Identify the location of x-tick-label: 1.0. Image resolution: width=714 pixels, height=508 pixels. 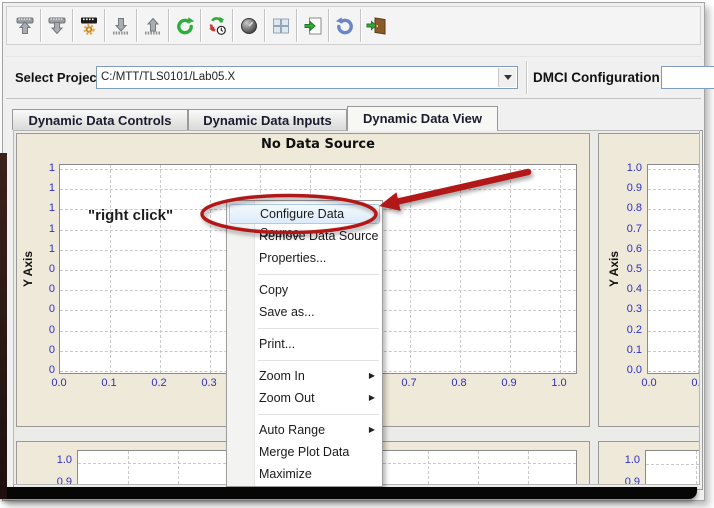
(559, 383).